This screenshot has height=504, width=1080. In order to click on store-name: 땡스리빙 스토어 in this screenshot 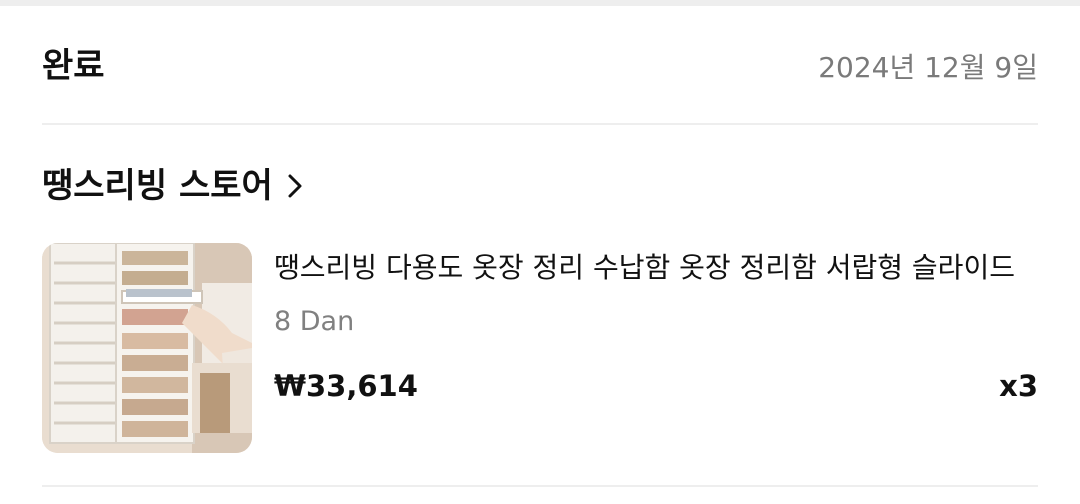, I will do `click(157, 186)`.